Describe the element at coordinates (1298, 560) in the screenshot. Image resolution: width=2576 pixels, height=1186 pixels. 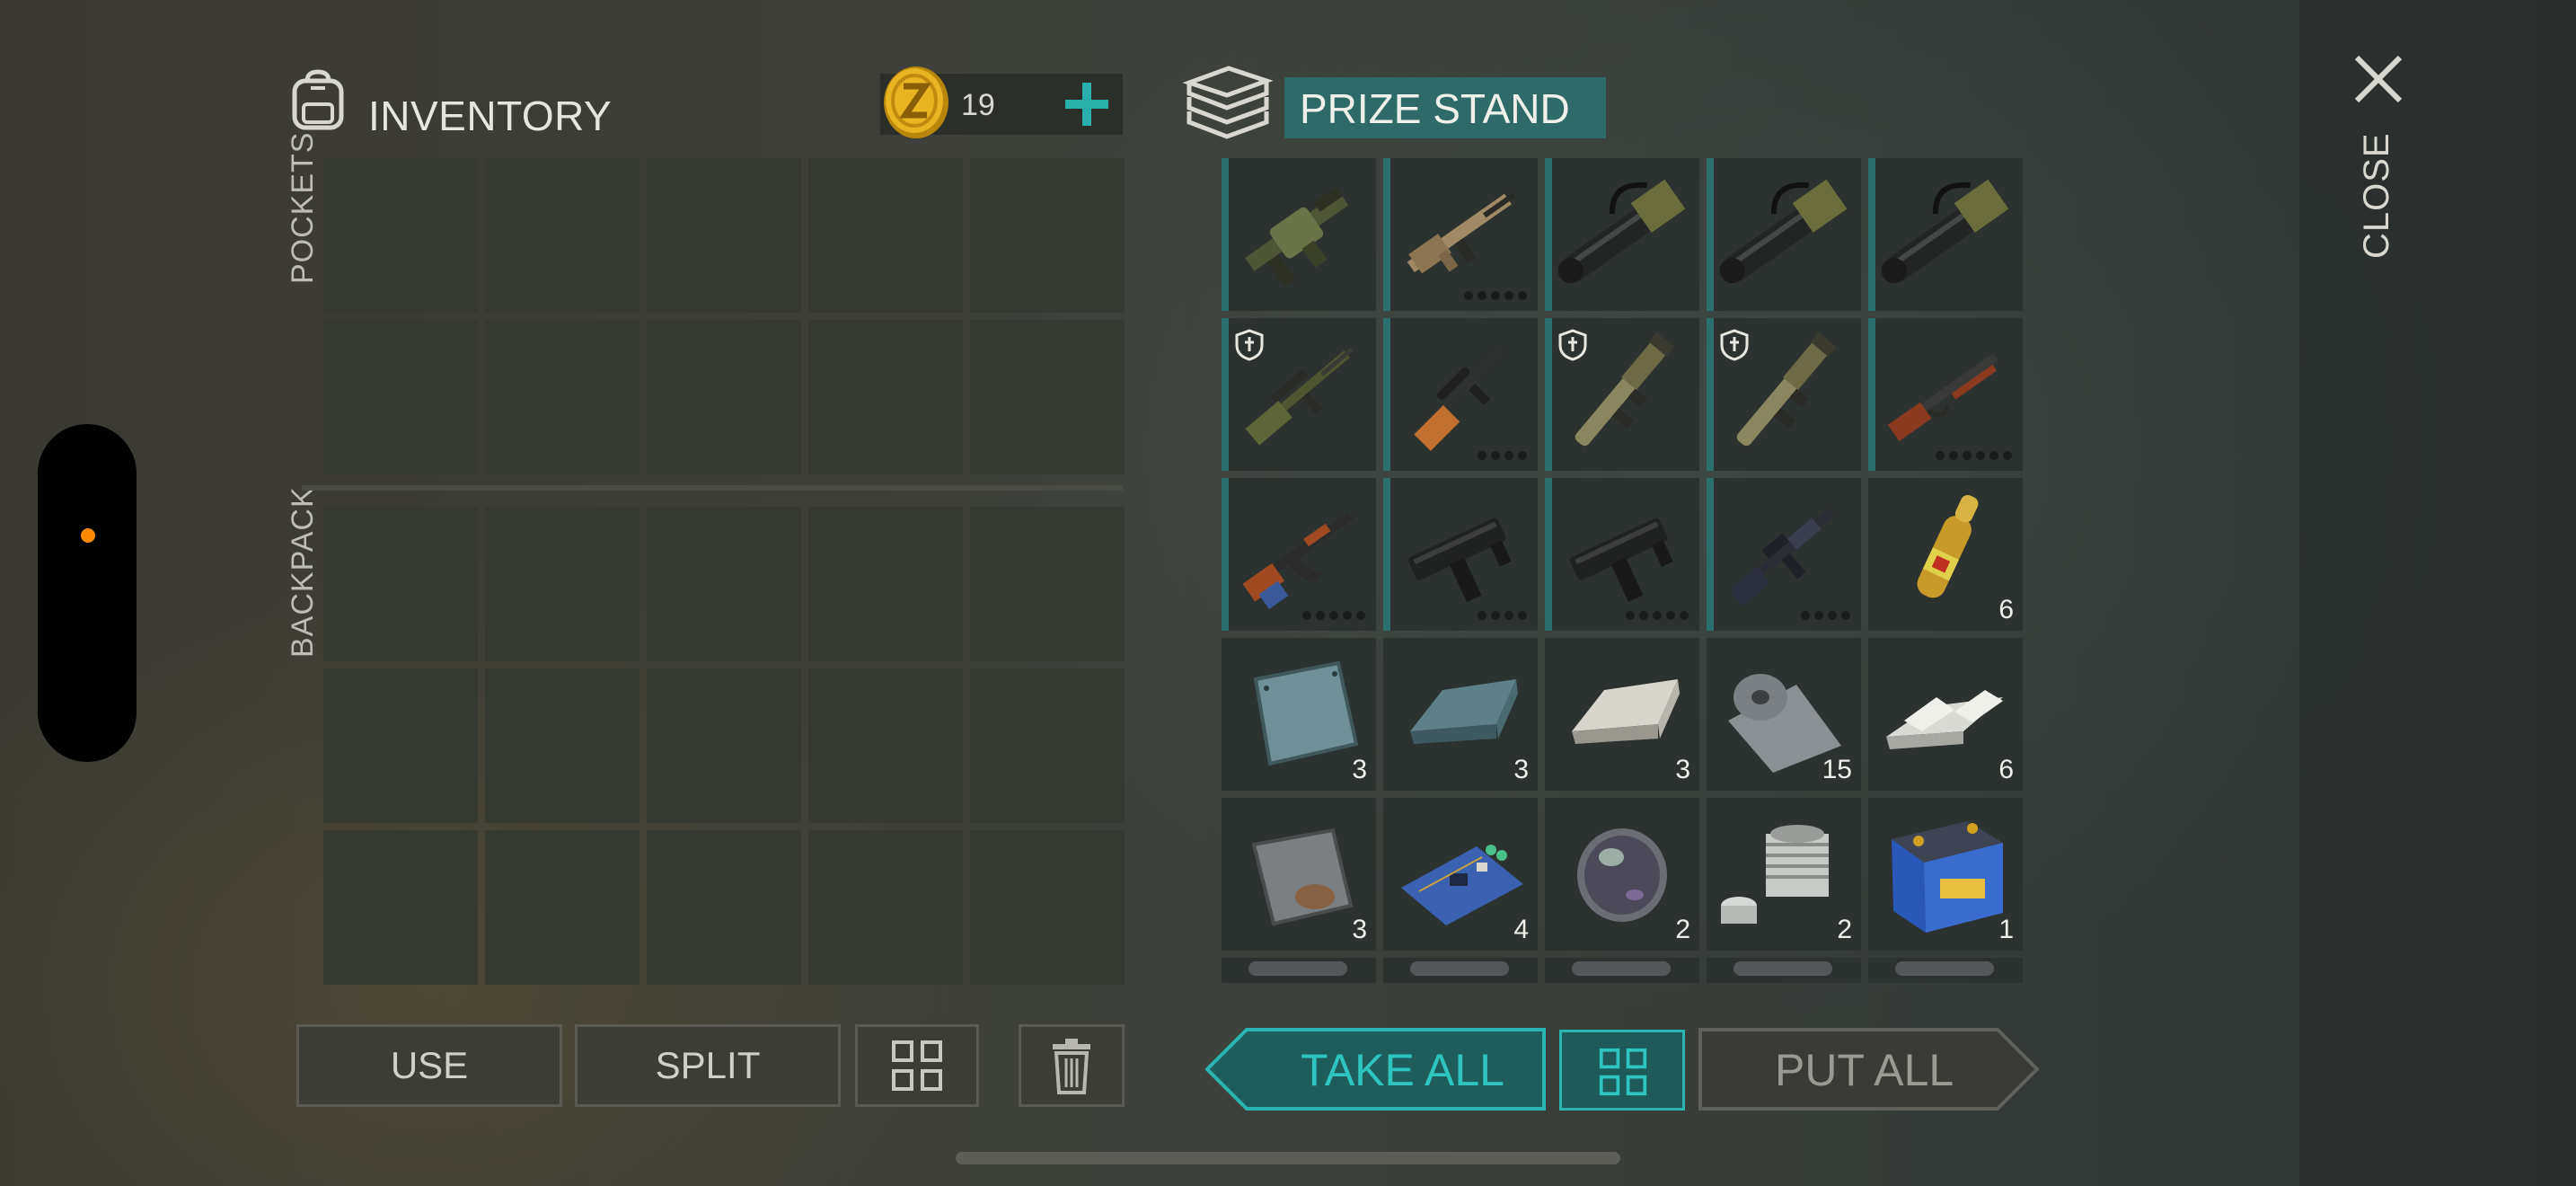
I see `ak-rifle-icon` at that location.